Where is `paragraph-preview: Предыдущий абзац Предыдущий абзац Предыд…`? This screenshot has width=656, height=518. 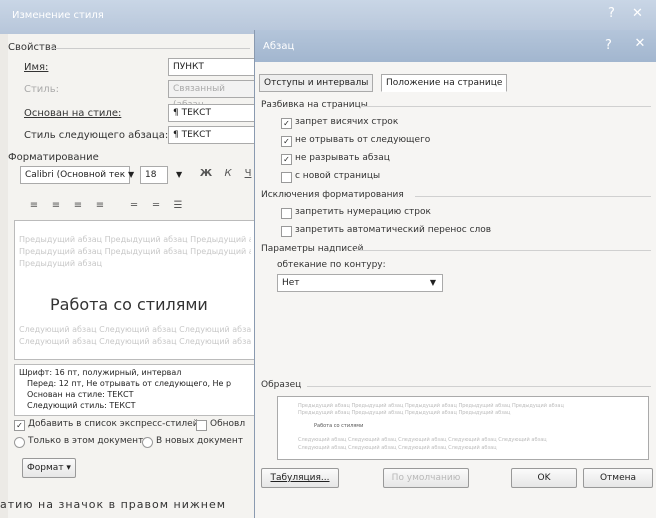 paragraph-preview: Предыдущий абзац Предыдущий абзац Предыд… is located at coordinates (463, 428).